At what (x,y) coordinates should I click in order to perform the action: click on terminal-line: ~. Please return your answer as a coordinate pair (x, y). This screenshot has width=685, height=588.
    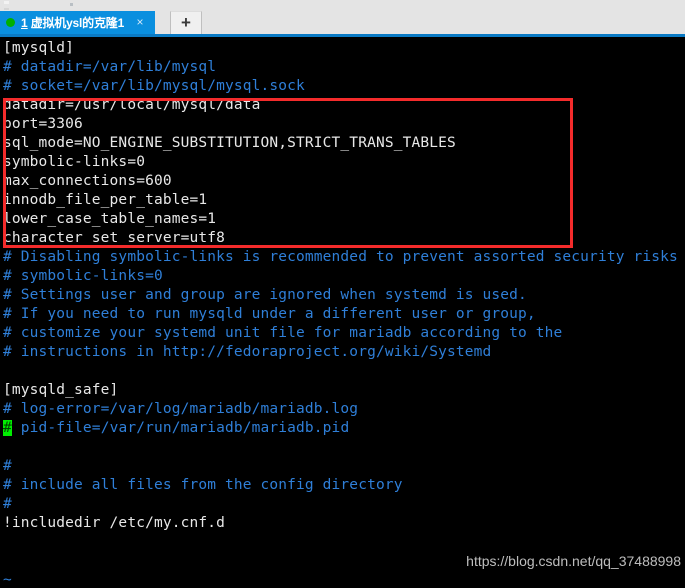
    Looking at the image, I should click on (7, 580).